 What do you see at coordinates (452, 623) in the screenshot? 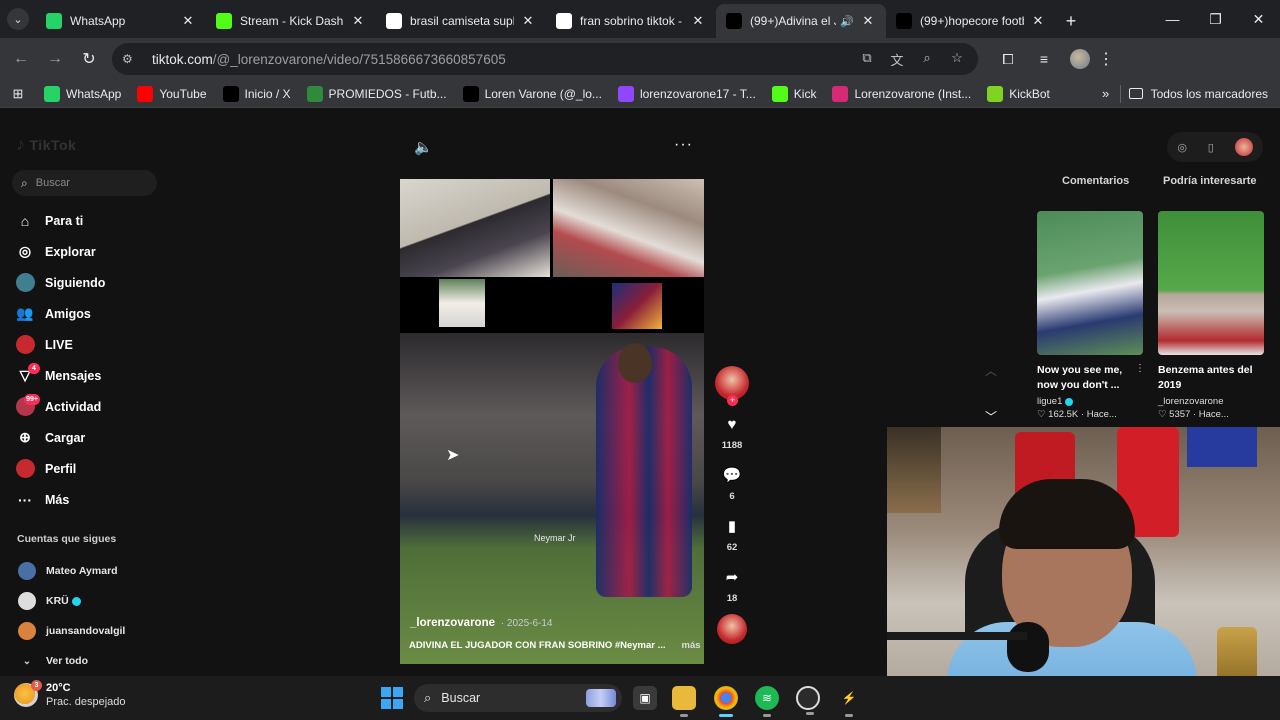
I see `author-name: _lorenzovarone` at bounding box center [452, 623].